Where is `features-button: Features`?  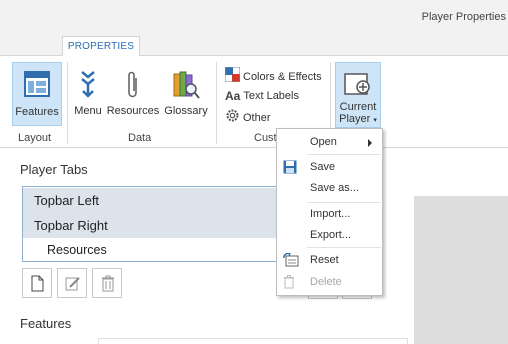
features-button: Features is located at coordinates (37, 94).